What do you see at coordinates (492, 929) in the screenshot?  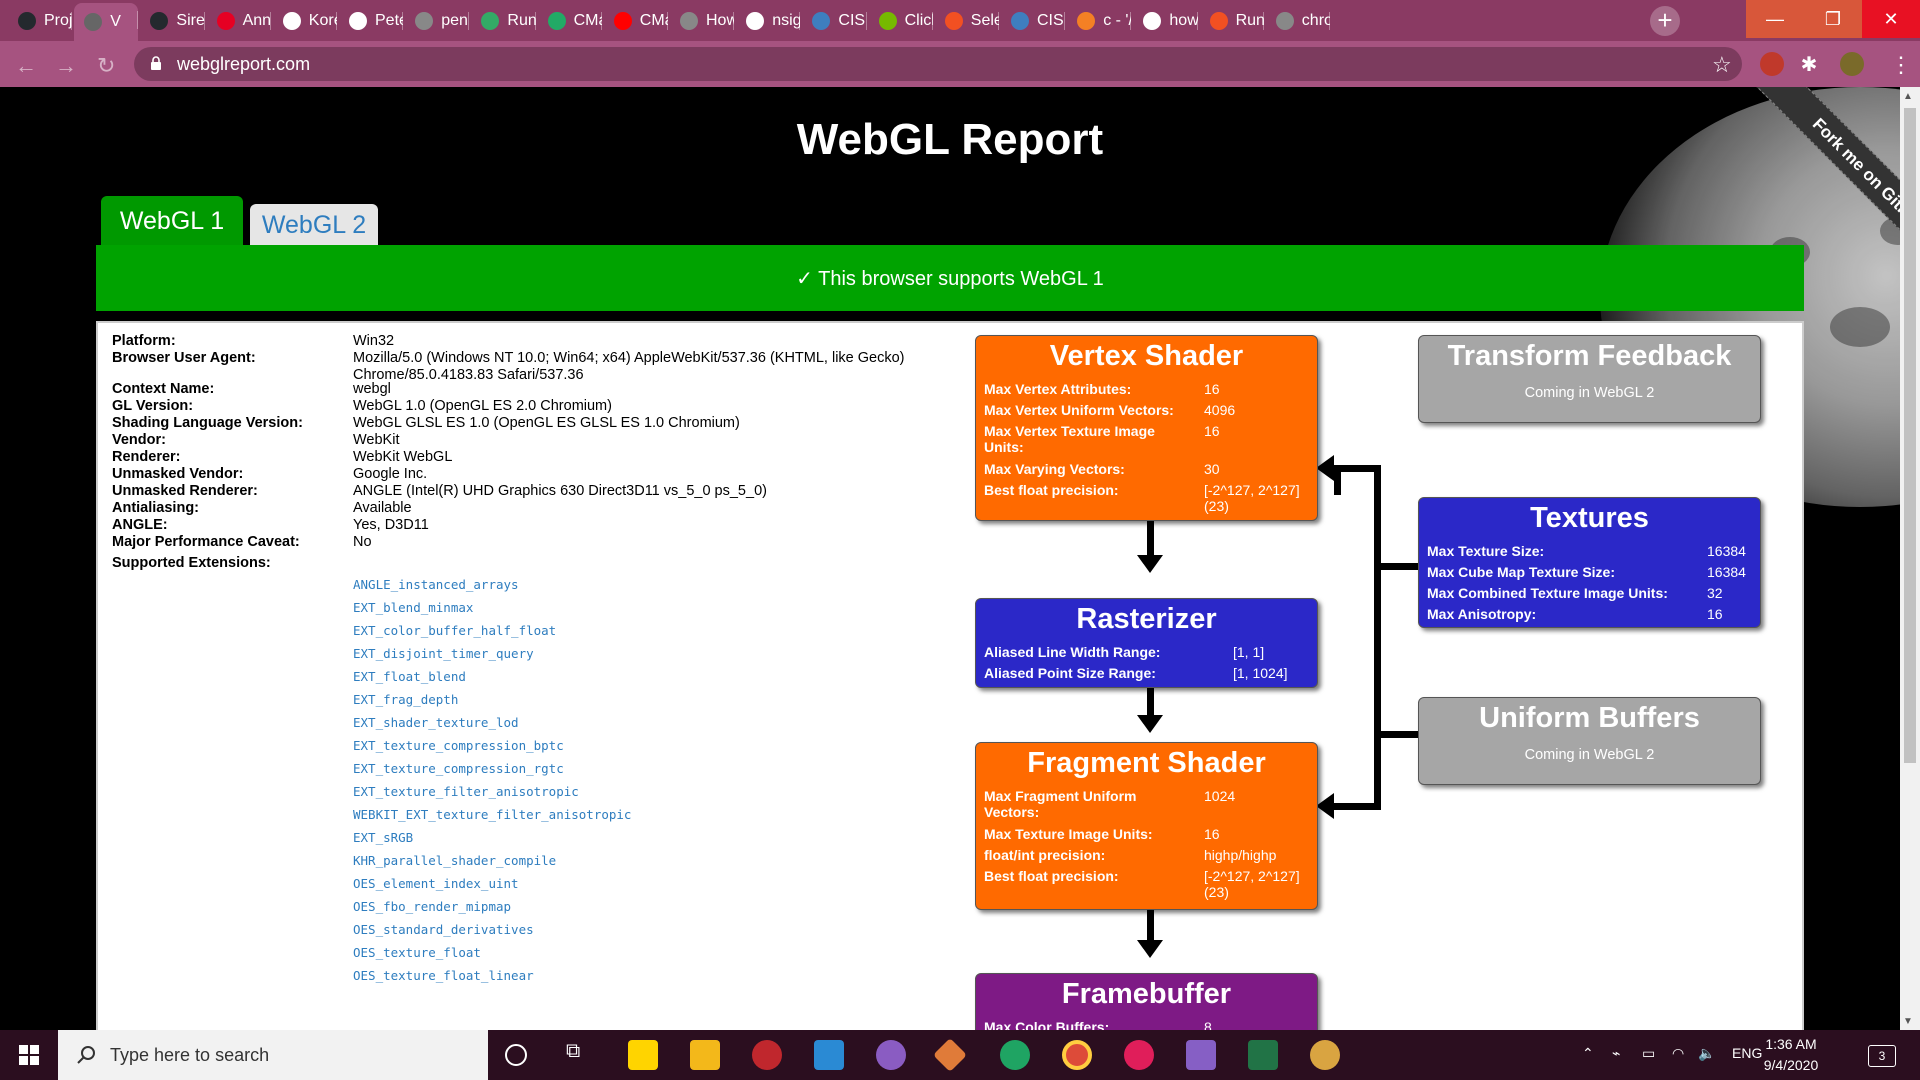 I see `extension-link: OES_standard_derivatives` at bounding box center [492, 929].